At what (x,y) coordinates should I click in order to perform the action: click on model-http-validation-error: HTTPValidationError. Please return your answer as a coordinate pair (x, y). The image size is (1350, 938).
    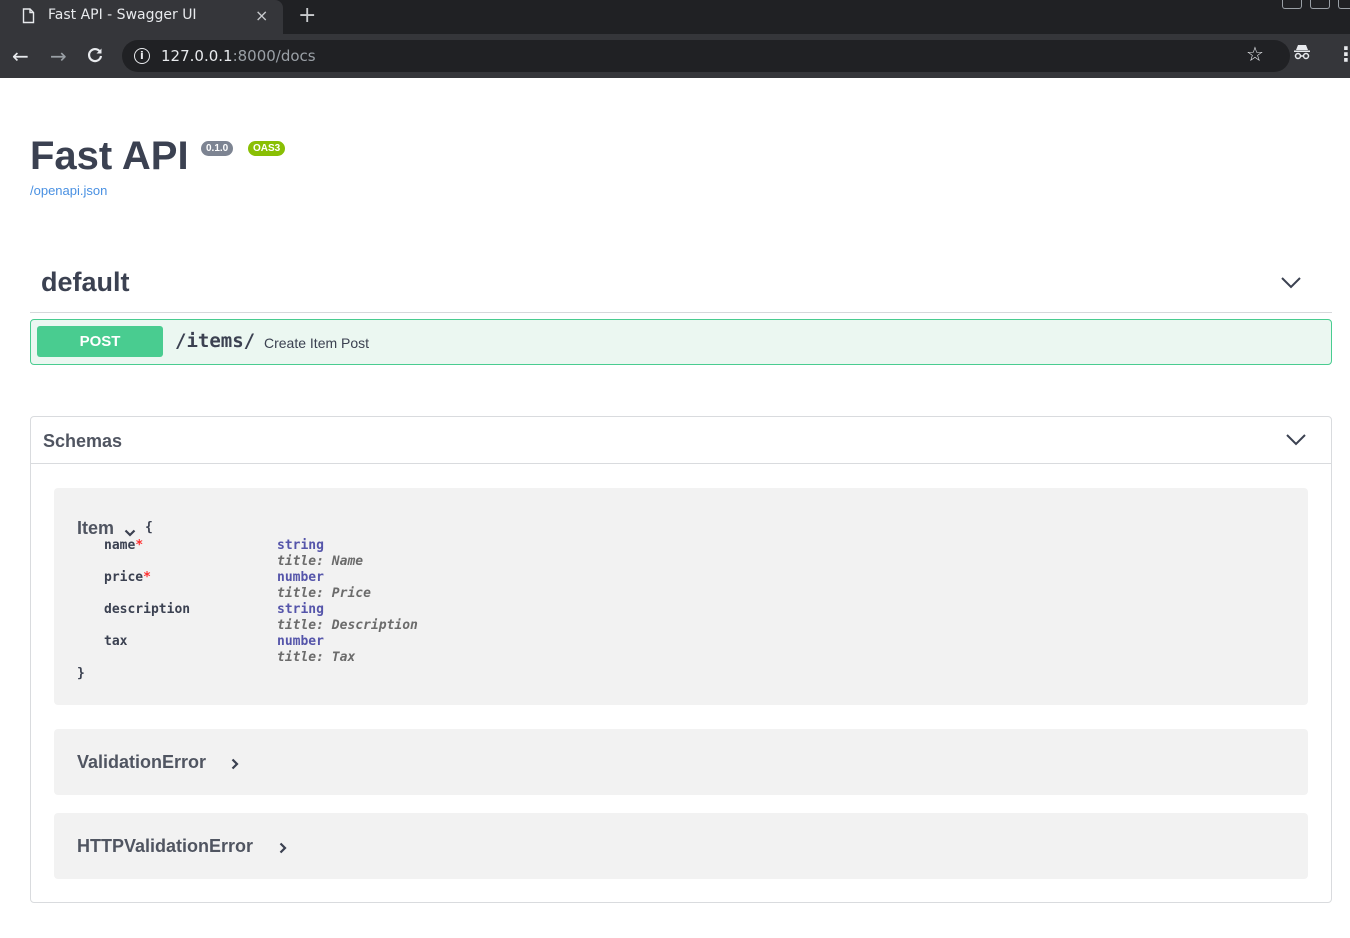
    Looking at the image, I should click on (681, 846).